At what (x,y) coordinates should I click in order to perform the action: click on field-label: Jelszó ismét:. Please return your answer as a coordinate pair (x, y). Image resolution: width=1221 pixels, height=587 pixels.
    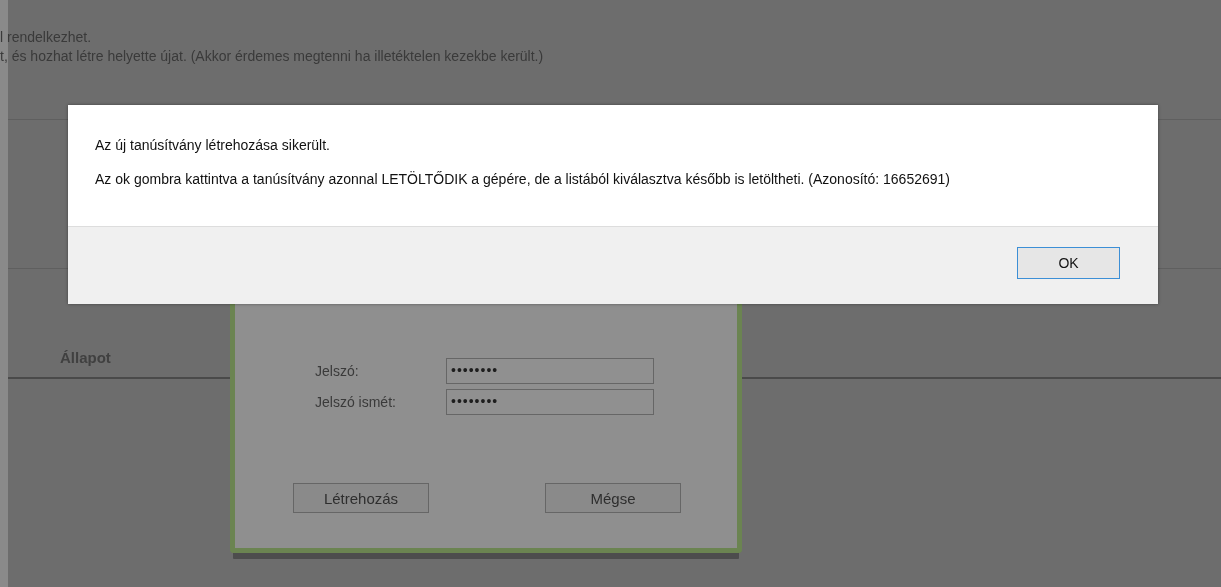
    Looking at the image, I should click on (356, 402).